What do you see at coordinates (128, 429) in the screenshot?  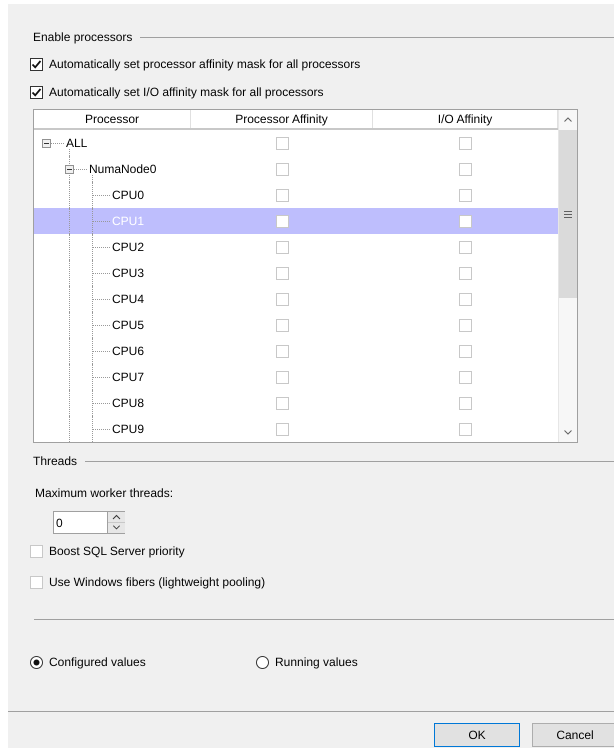 I see `processor-name: CPU9` at bounding box center [128, 429].